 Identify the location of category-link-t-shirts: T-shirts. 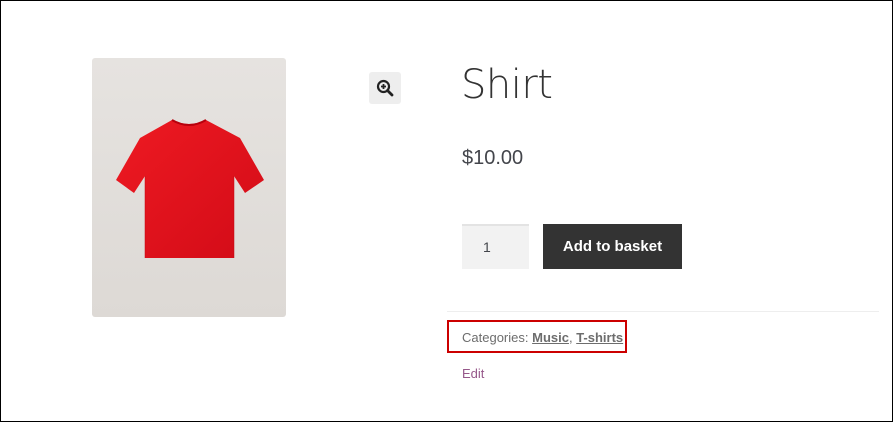
(599, 337).